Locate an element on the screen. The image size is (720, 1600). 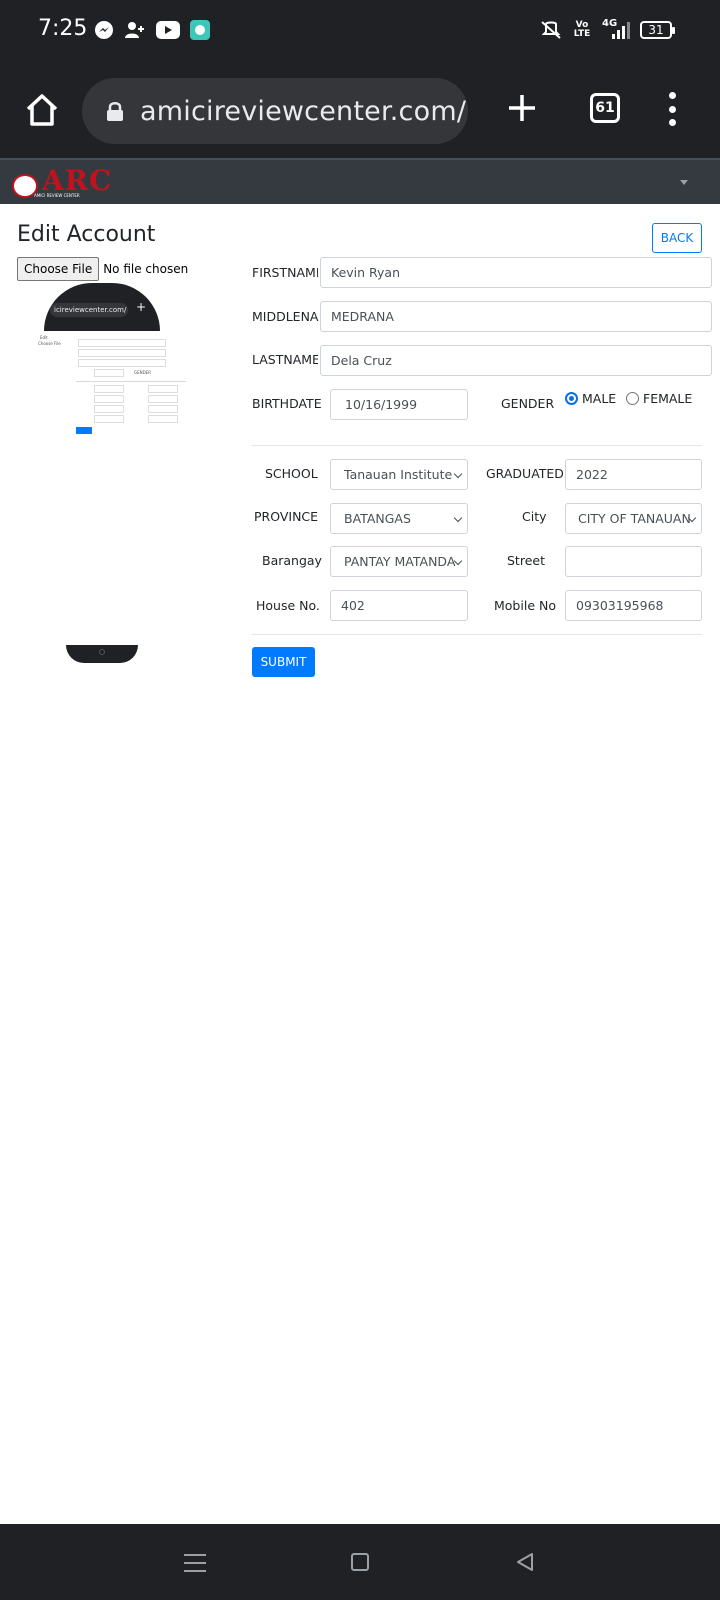
house-no-label: House No. is located at coordinates (288, 605).